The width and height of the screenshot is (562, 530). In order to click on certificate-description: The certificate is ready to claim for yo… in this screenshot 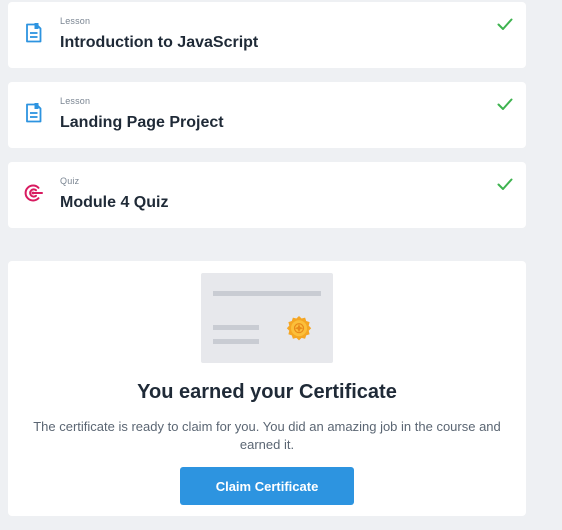, I will do `click(267, 435)`.